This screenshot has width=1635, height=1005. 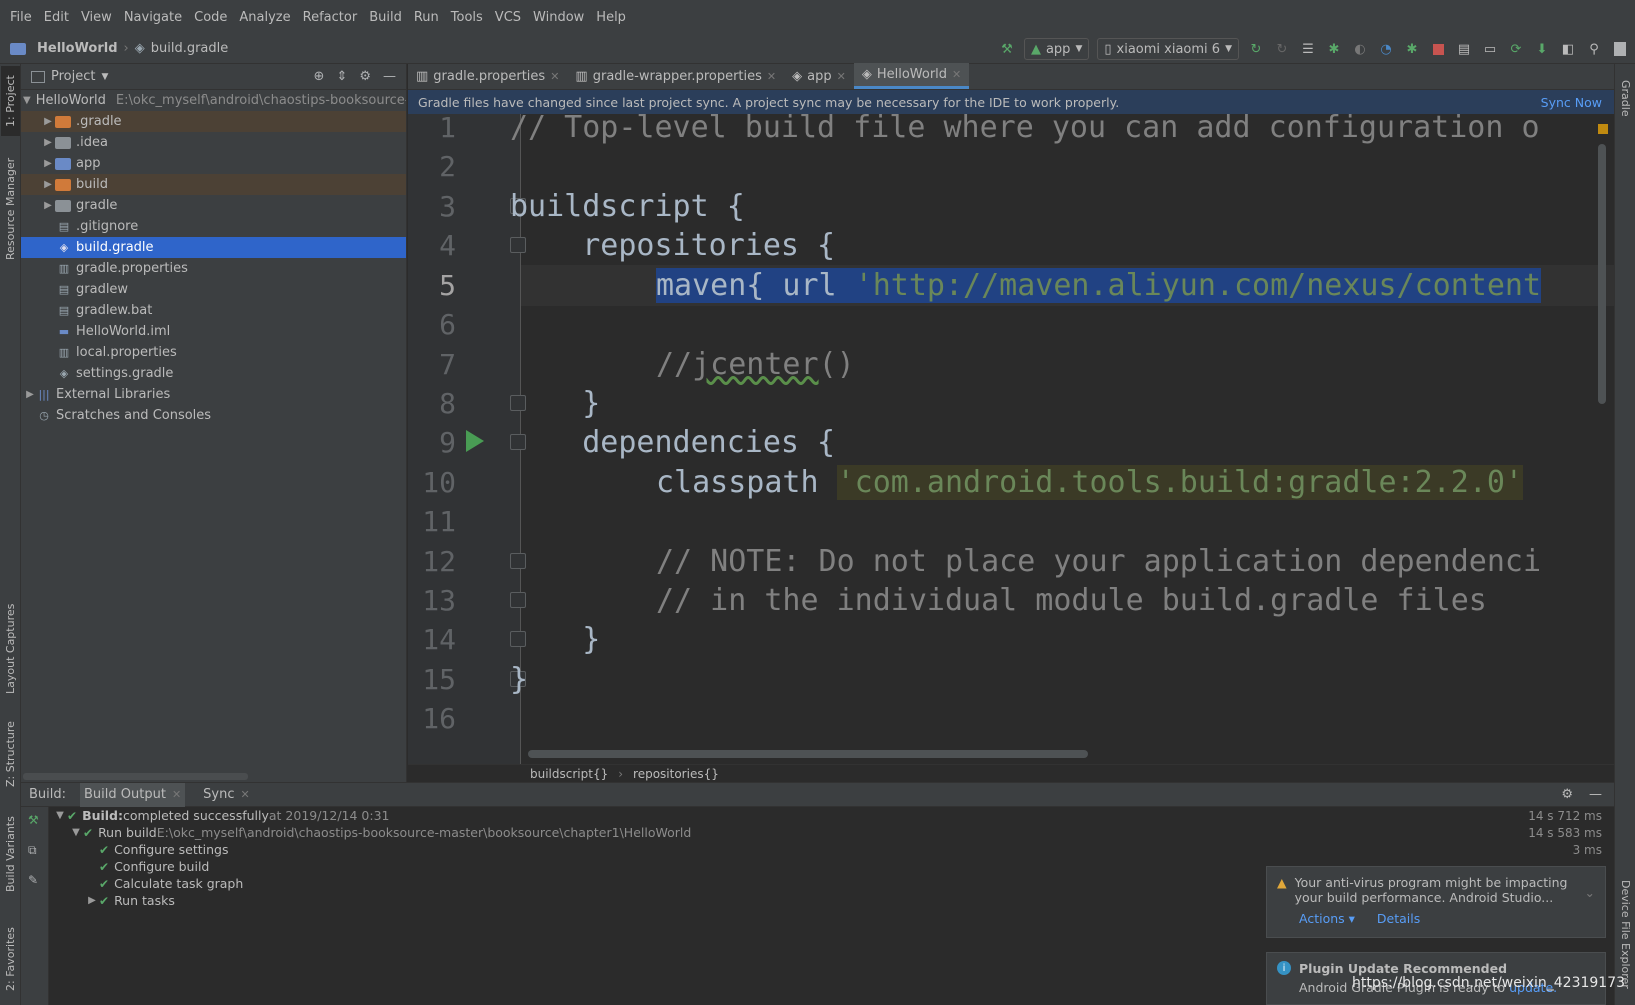 I want to click on search-icon: ⚲, so click(x=1594, y=49).